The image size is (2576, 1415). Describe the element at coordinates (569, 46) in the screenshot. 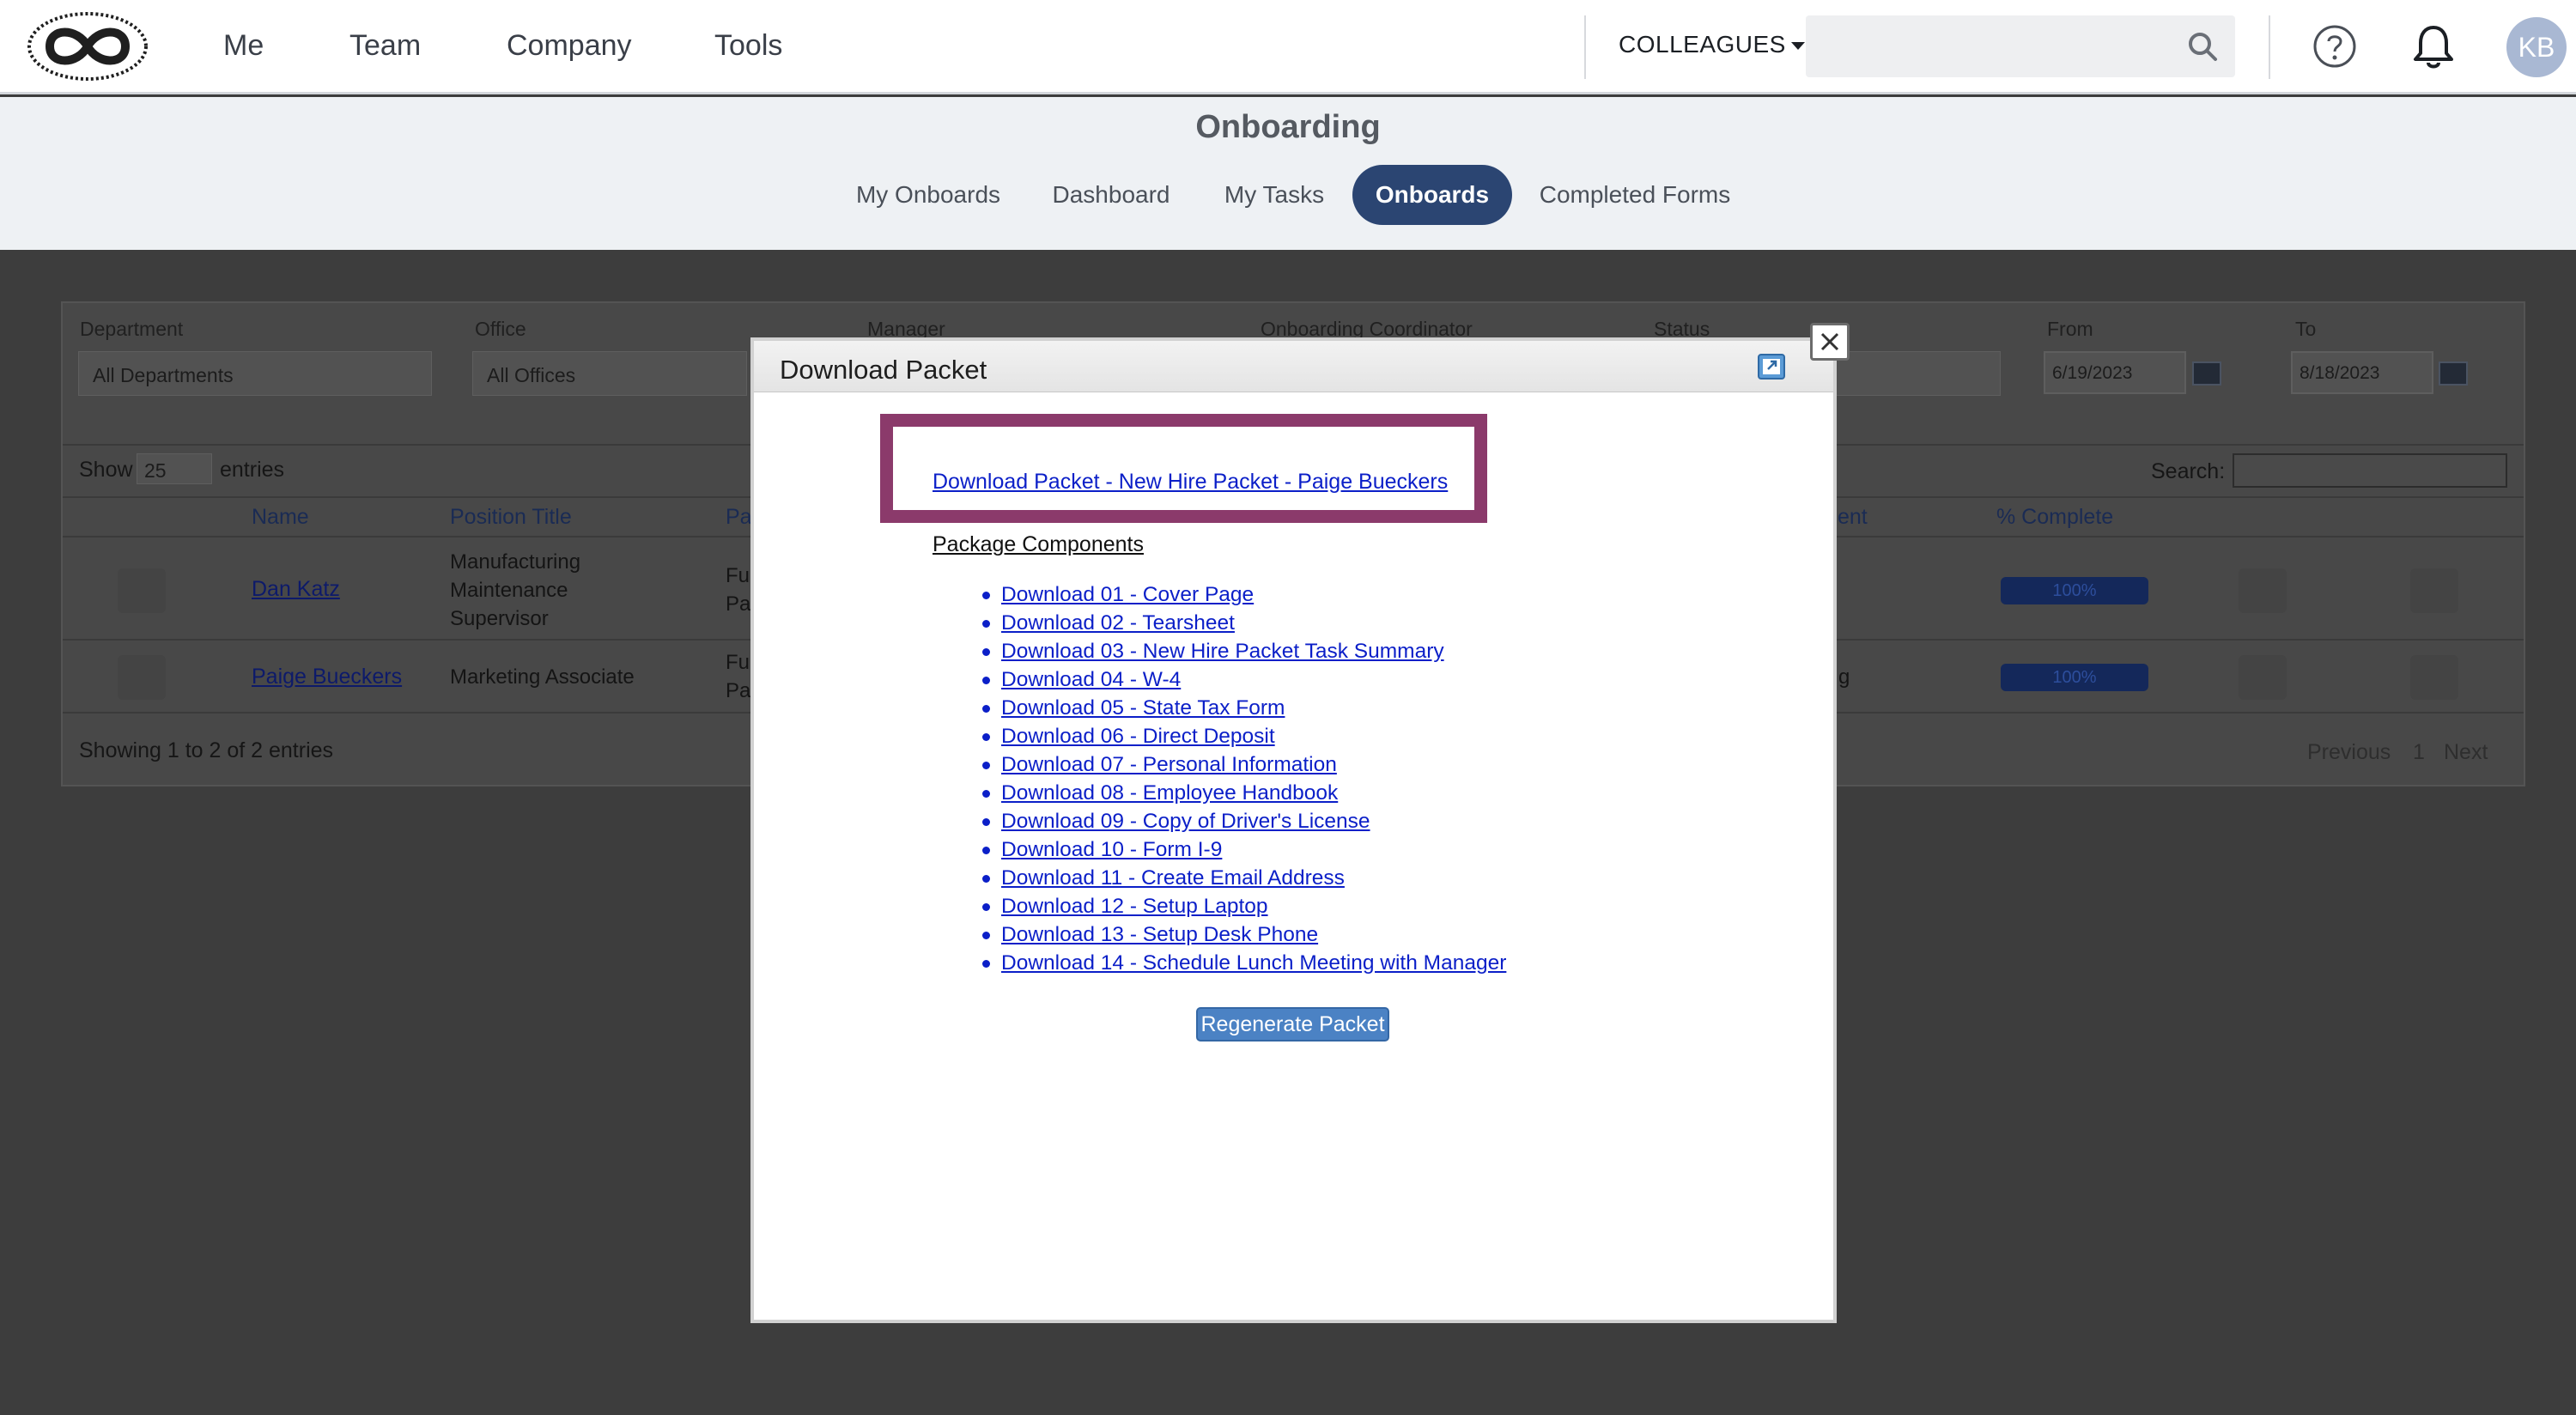

I see `nav-company: Company` at that location.